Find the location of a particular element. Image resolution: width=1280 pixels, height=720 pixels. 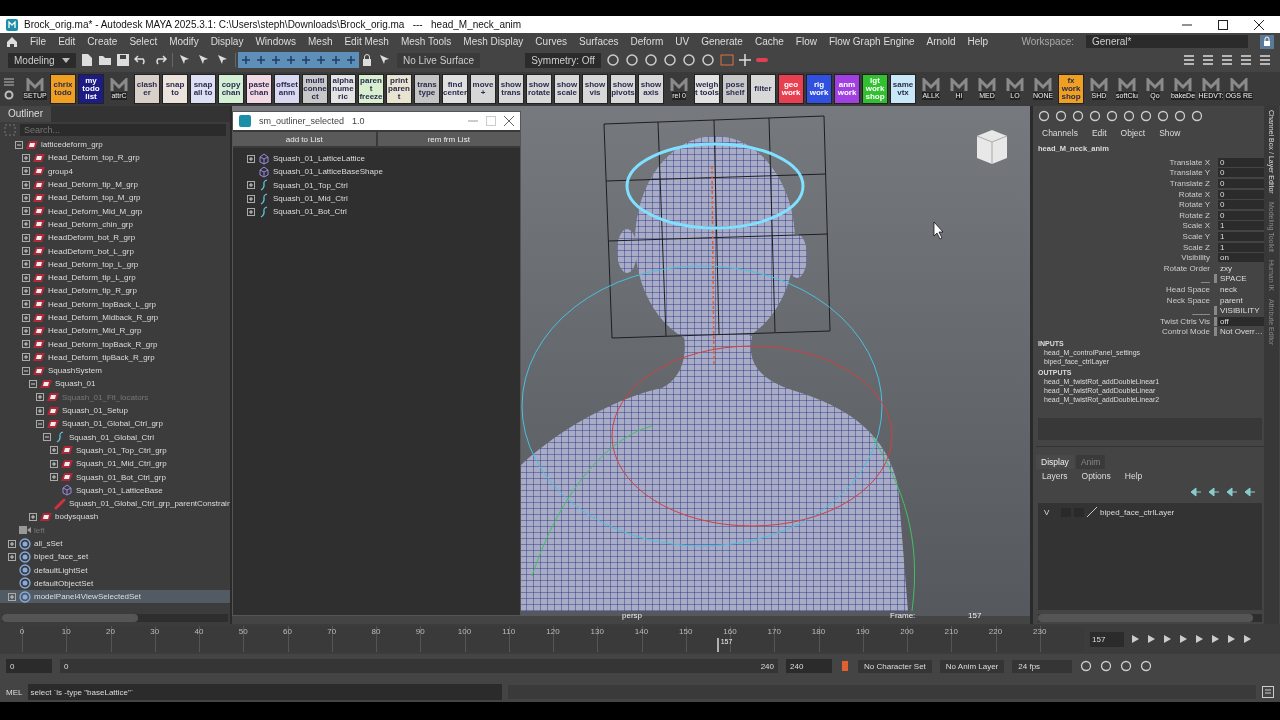

shelf-button: move + is located at coordinates (483, 89).